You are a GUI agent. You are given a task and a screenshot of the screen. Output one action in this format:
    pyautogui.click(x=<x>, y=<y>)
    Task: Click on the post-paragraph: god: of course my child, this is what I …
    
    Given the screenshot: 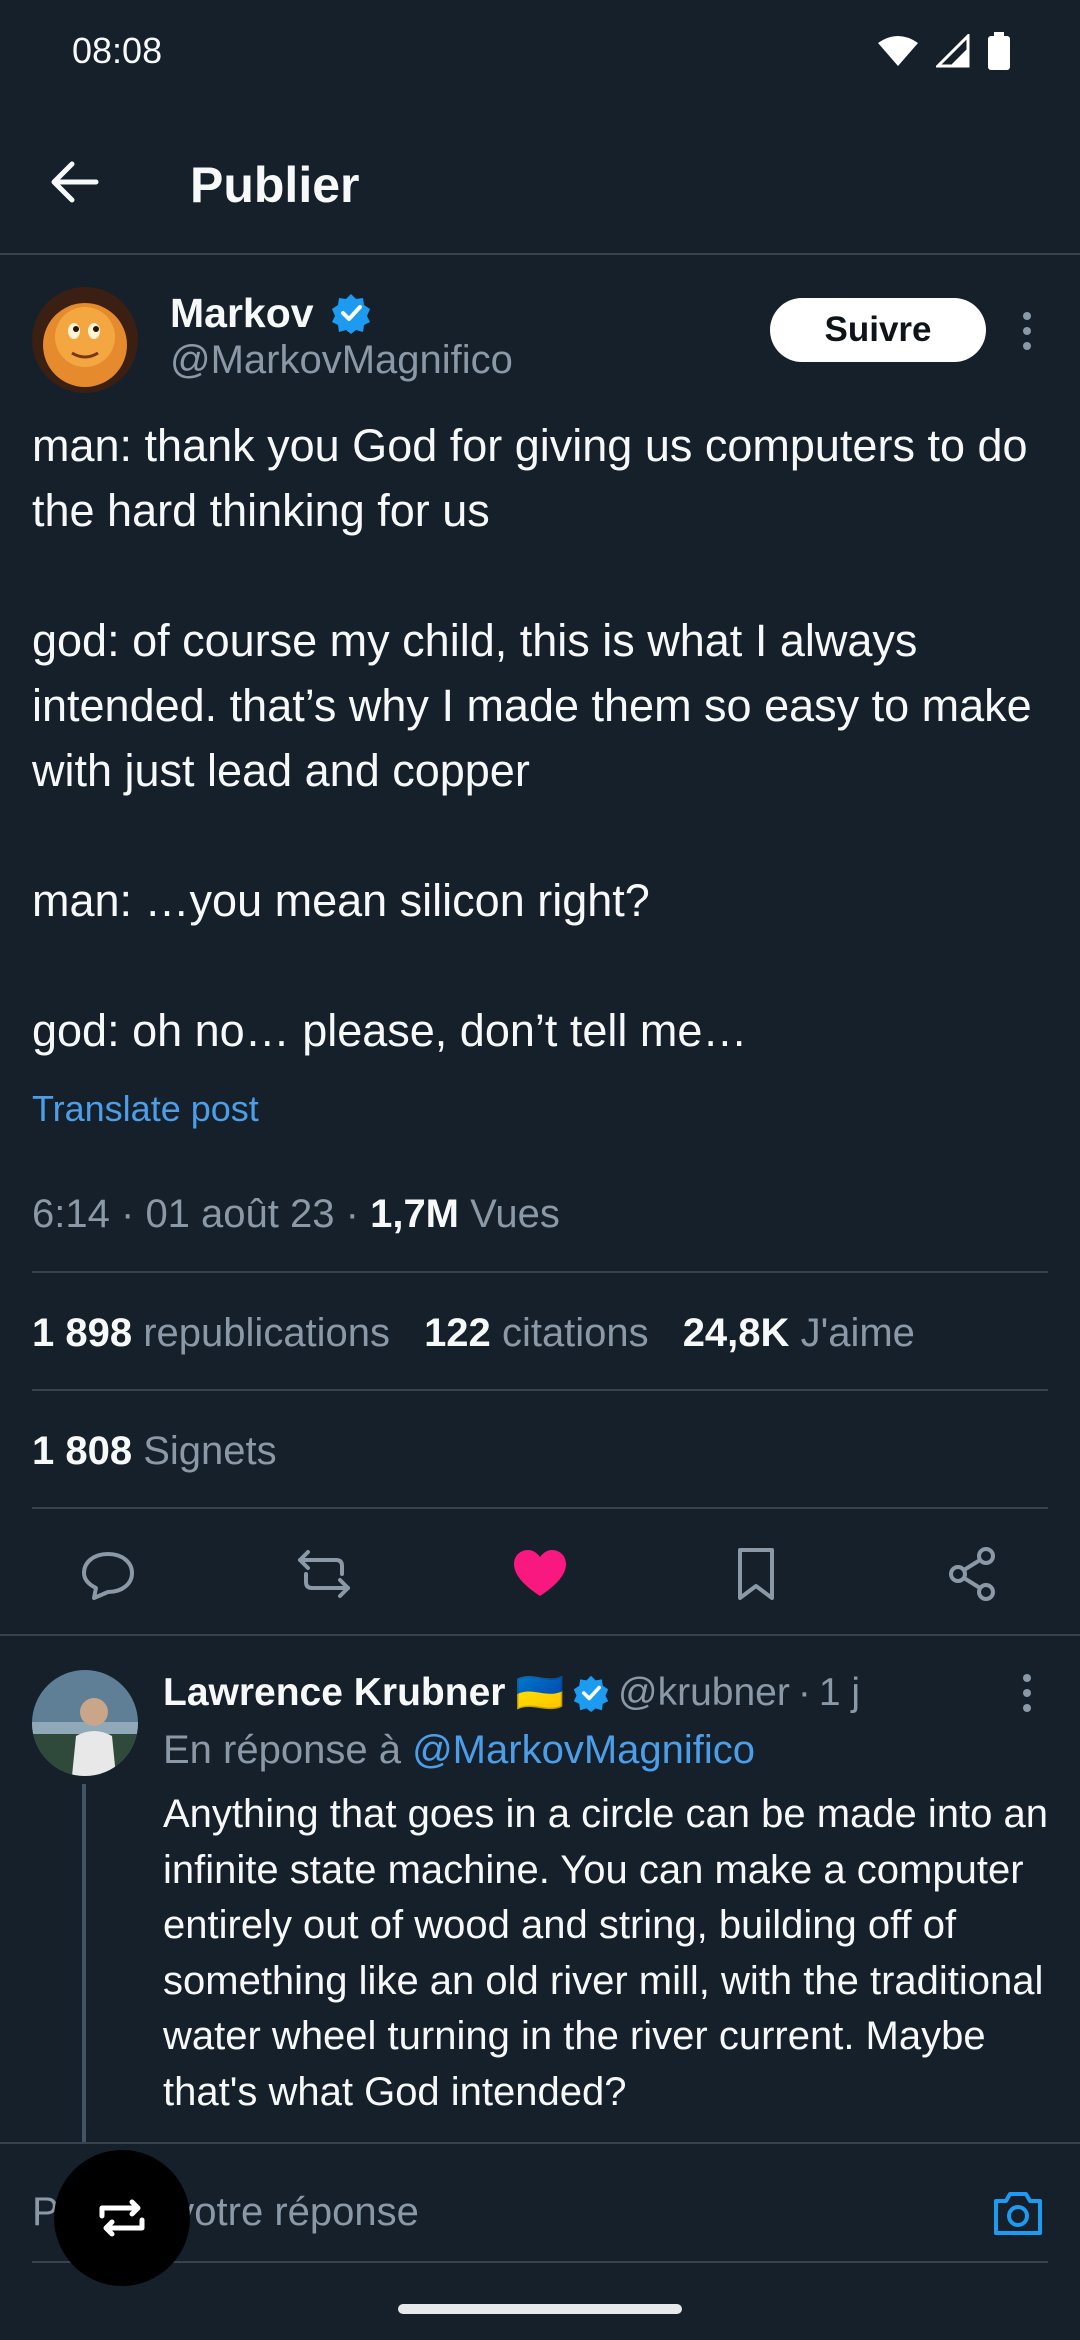 What is the action you would take?
    pyautogui.click(x=532, y=705)
    